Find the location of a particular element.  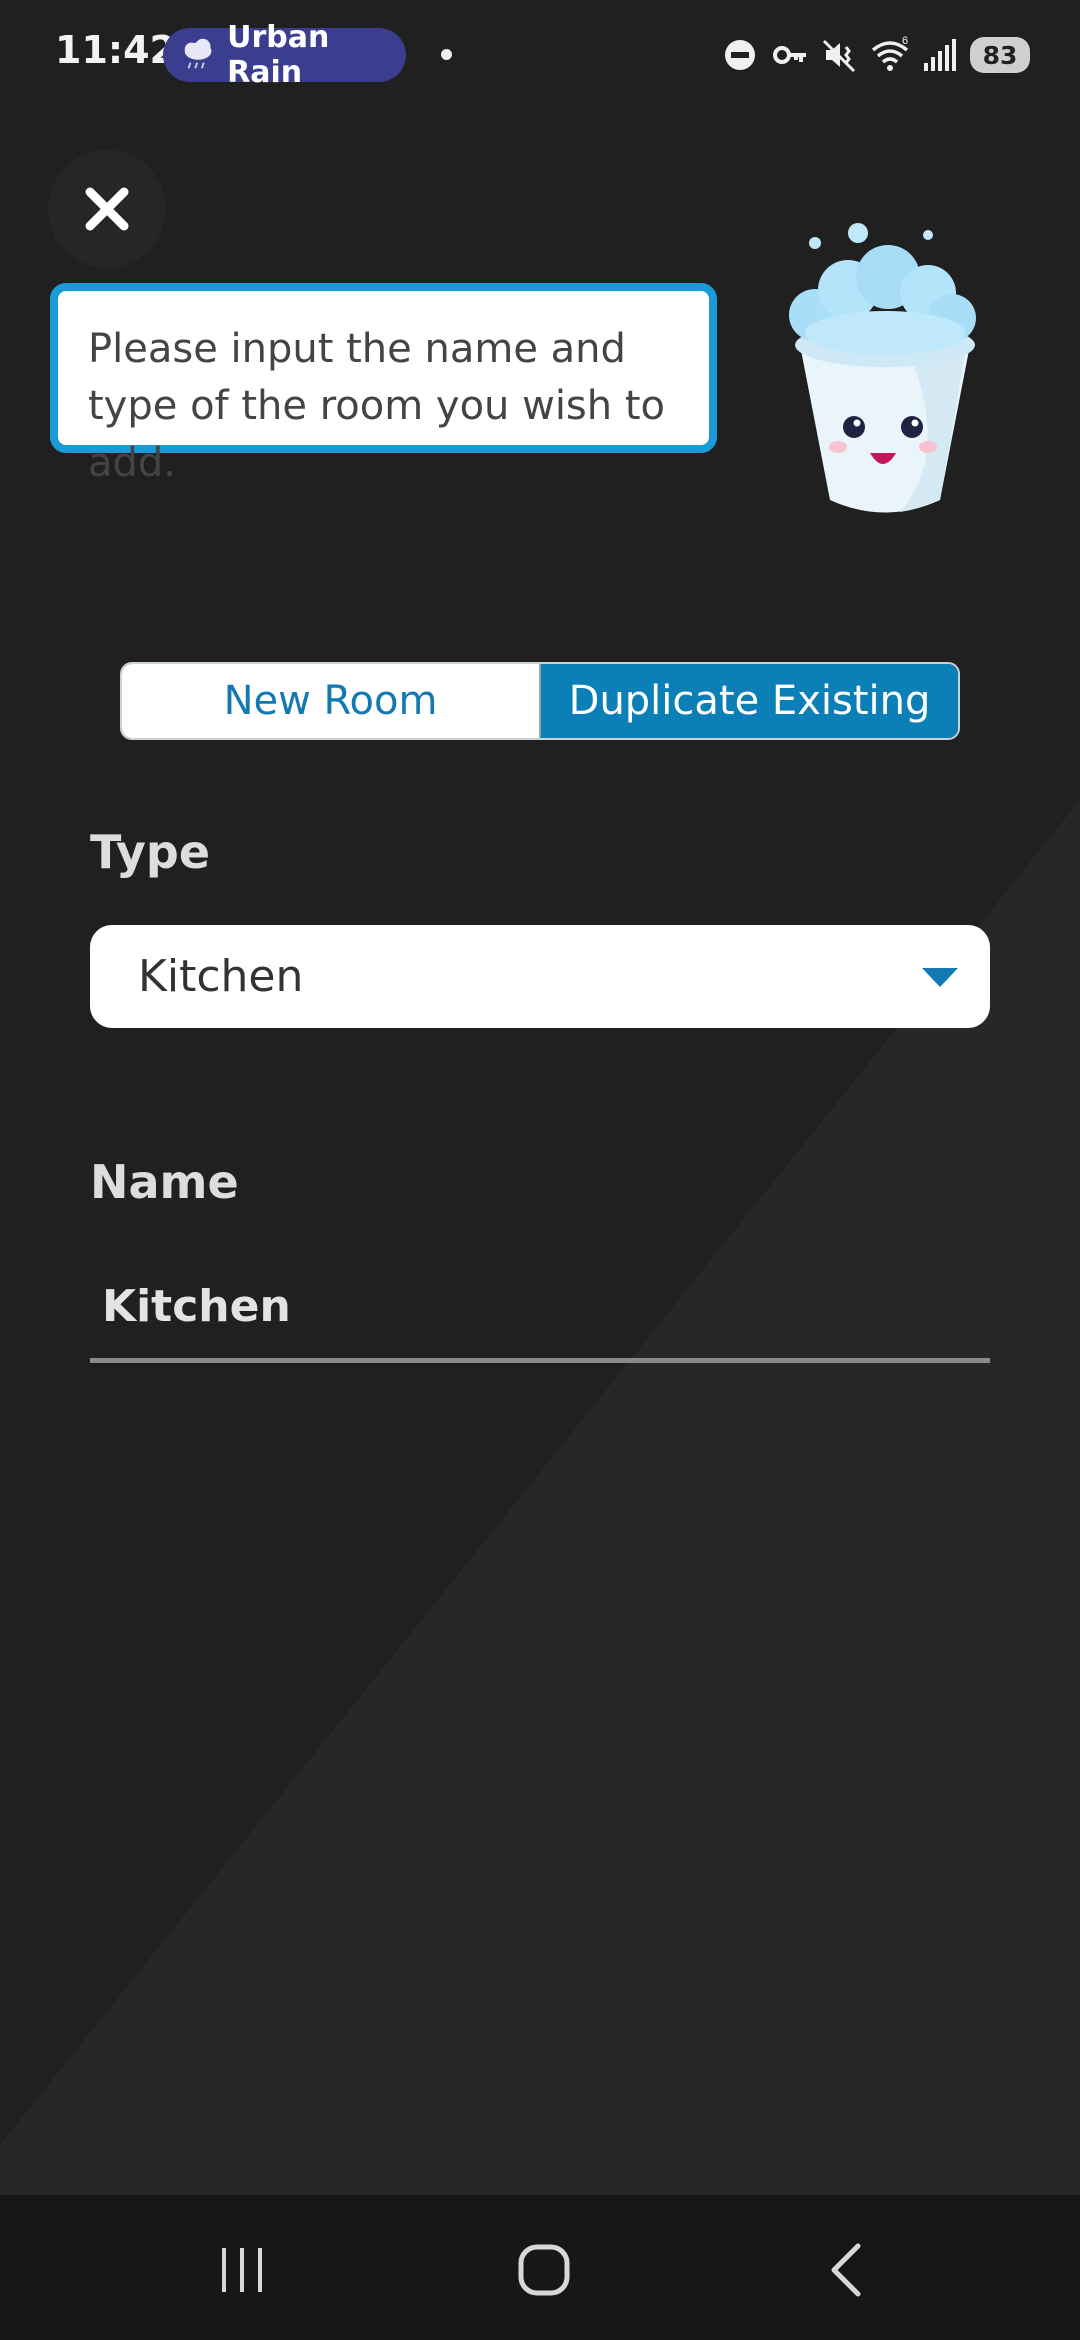

room-name-value: Kitchen is located at coordinates (196, 1306).